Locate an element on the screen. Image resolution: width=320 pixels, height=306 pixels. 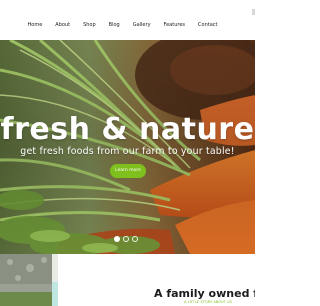
nav-item-blog: Blog is located at coordinates (114, 25).